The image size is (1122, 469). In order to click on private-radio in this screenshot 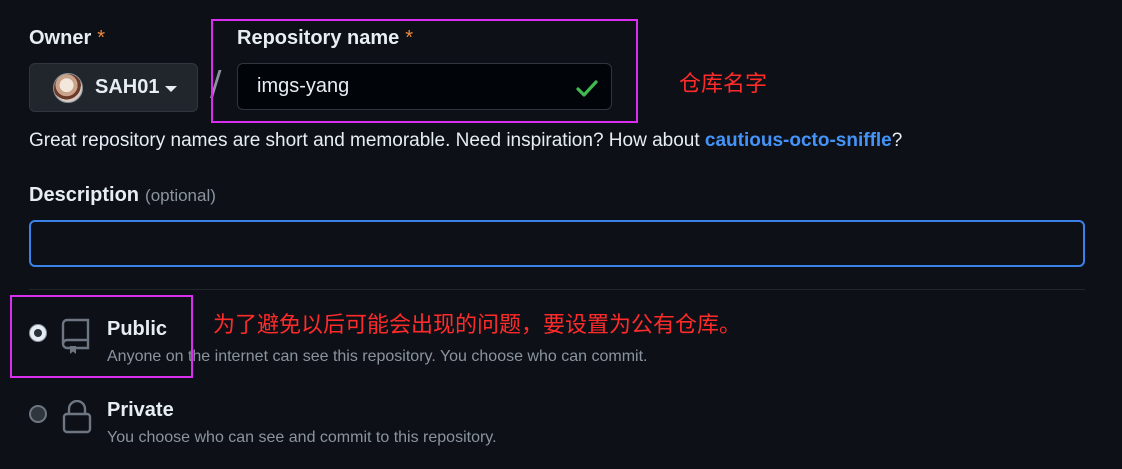, I will do `click(38, 414)`.